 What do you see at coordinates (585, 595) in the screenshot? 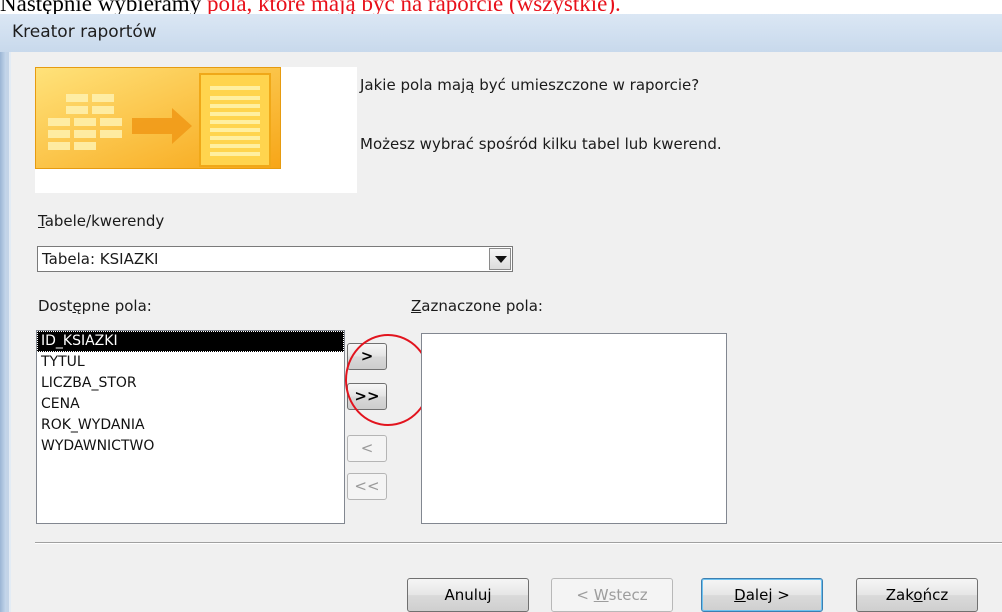
I see `back-label-pre: <` at bounding box center [585, 595].